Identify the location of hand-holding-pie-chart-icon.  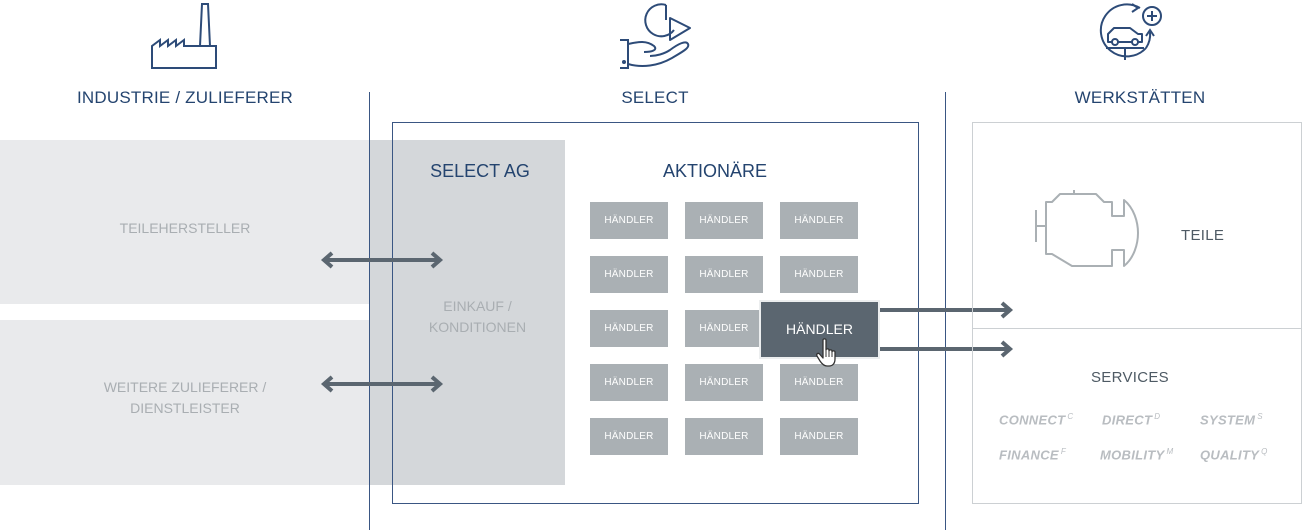
(656, 37).